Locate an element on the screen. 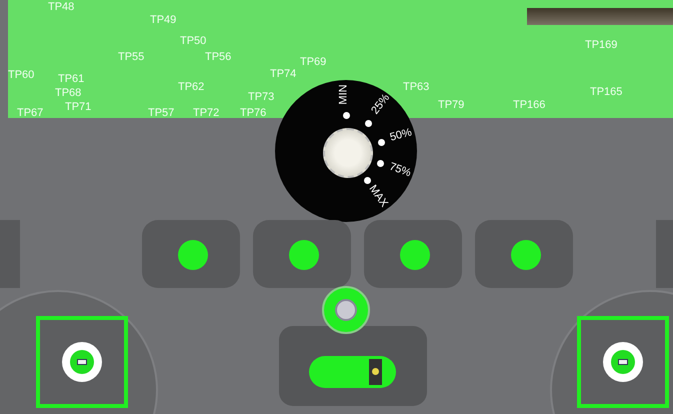 This screenshot has height=414, width=673. knob-icon is located at coordinates (348, 153).